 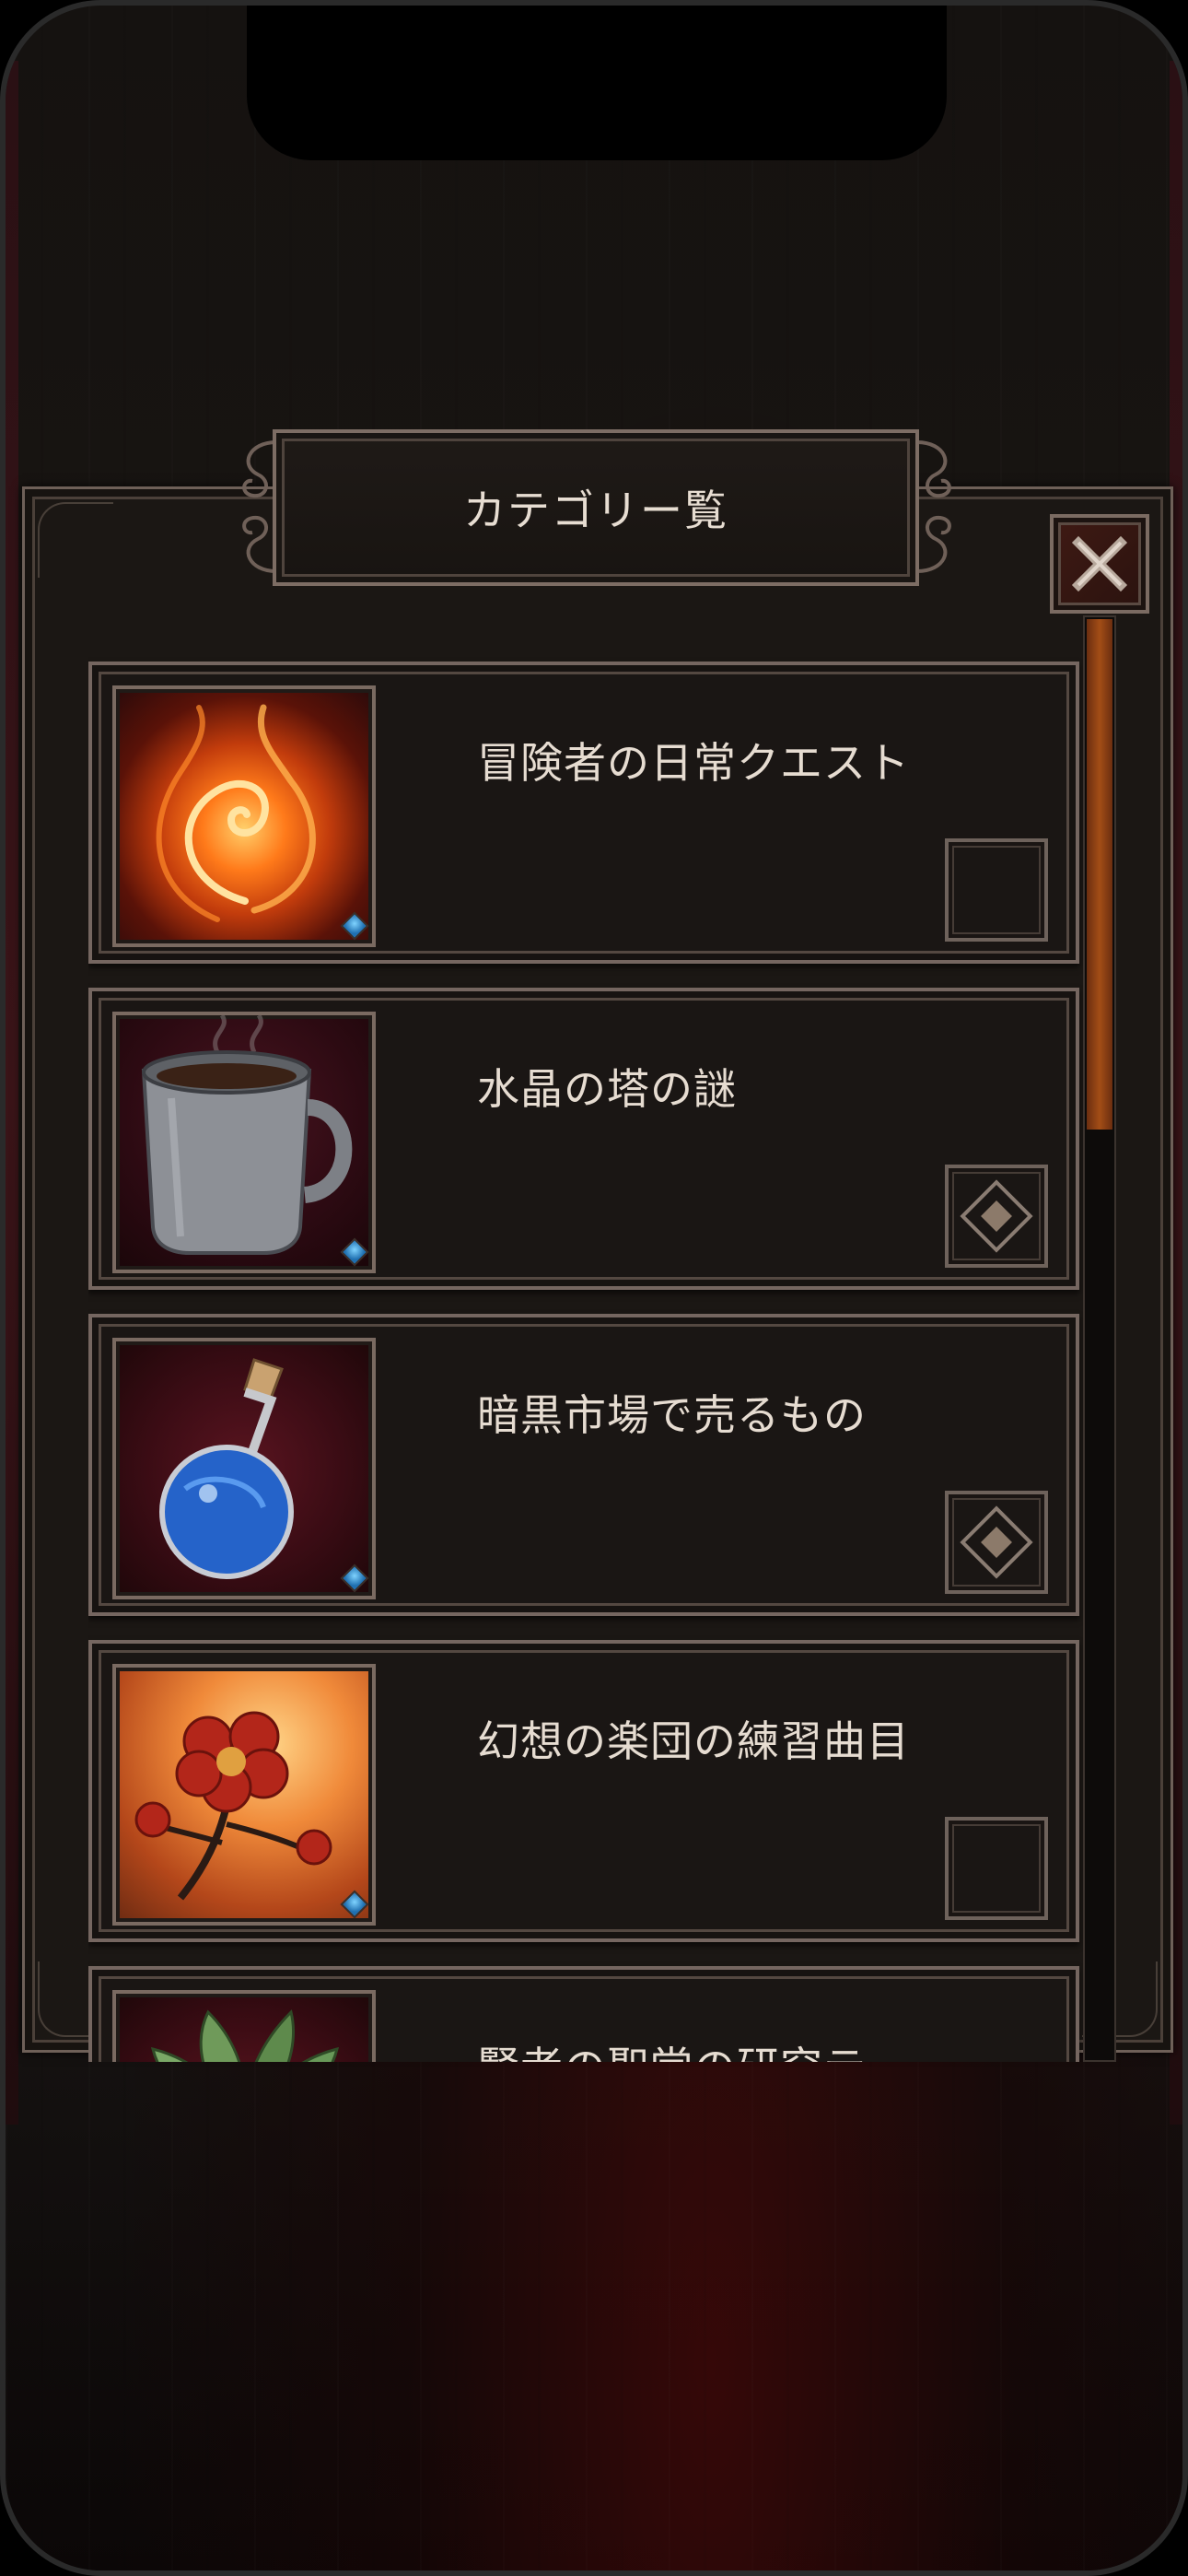 I want to click on dialog-title-plate: カテゴリー覧, so click(x=596, y=507).